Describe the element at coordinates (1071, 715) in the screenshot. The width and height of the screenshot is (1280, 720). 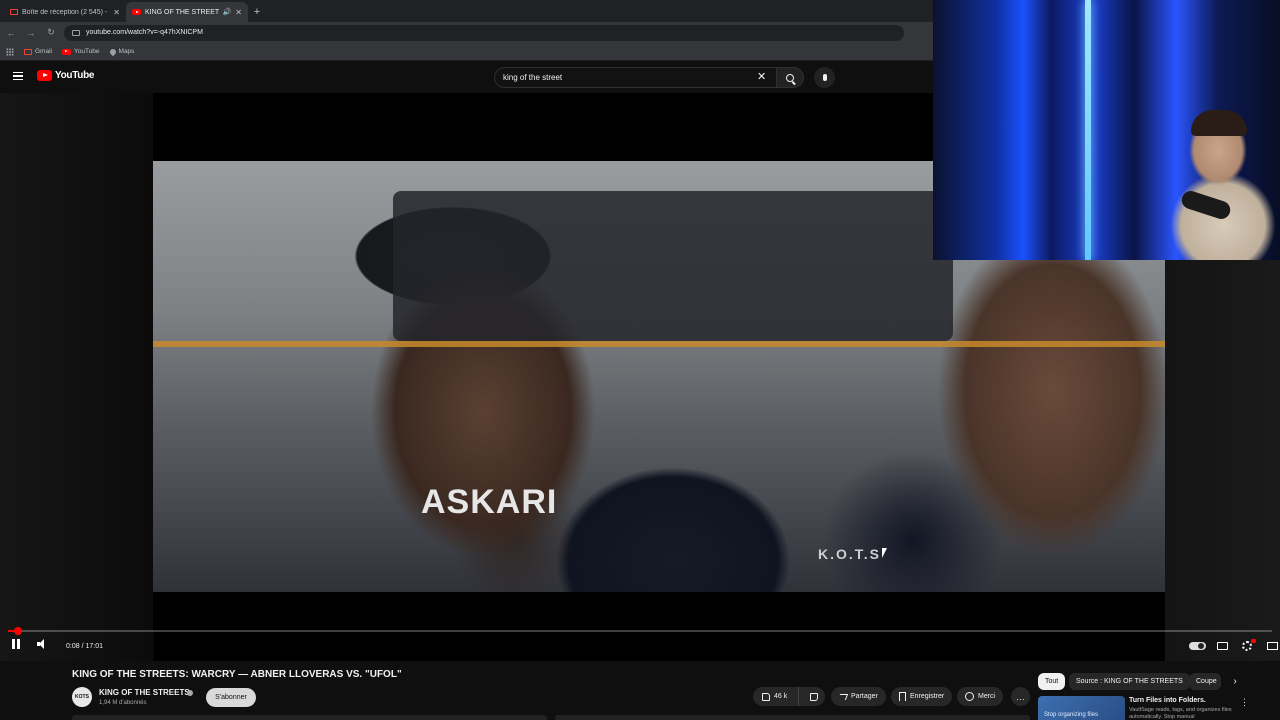
I see `ad-thumbnail-text: Stop organizing files` at that location.